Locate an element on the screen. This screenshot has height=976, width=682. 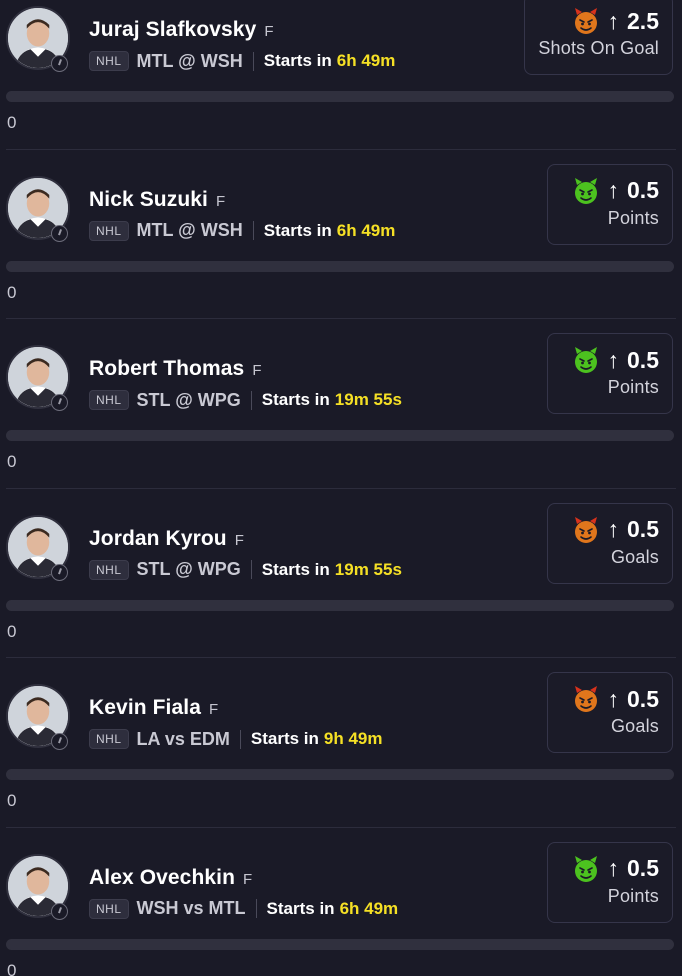
player-name: Juraj Slafkovsky is located at coordinates (172, 30).